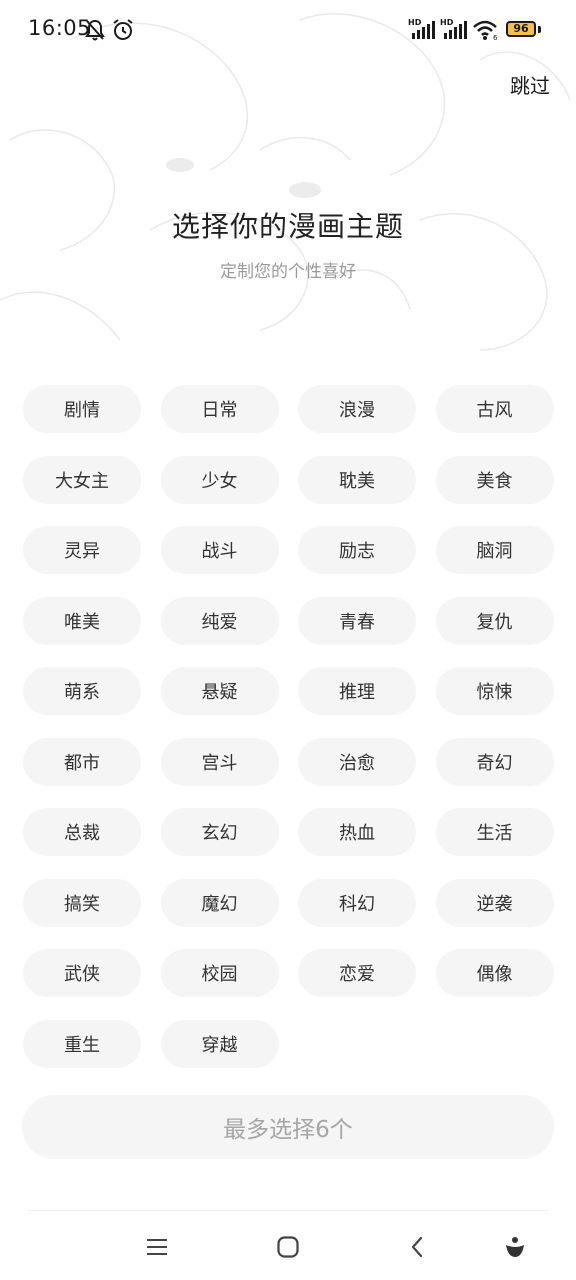 This screenshot has height=1280, width=576. Describe the element at coordinates (357, 479) in the screenshot. I see `theme-tag: 耽美` at that location.